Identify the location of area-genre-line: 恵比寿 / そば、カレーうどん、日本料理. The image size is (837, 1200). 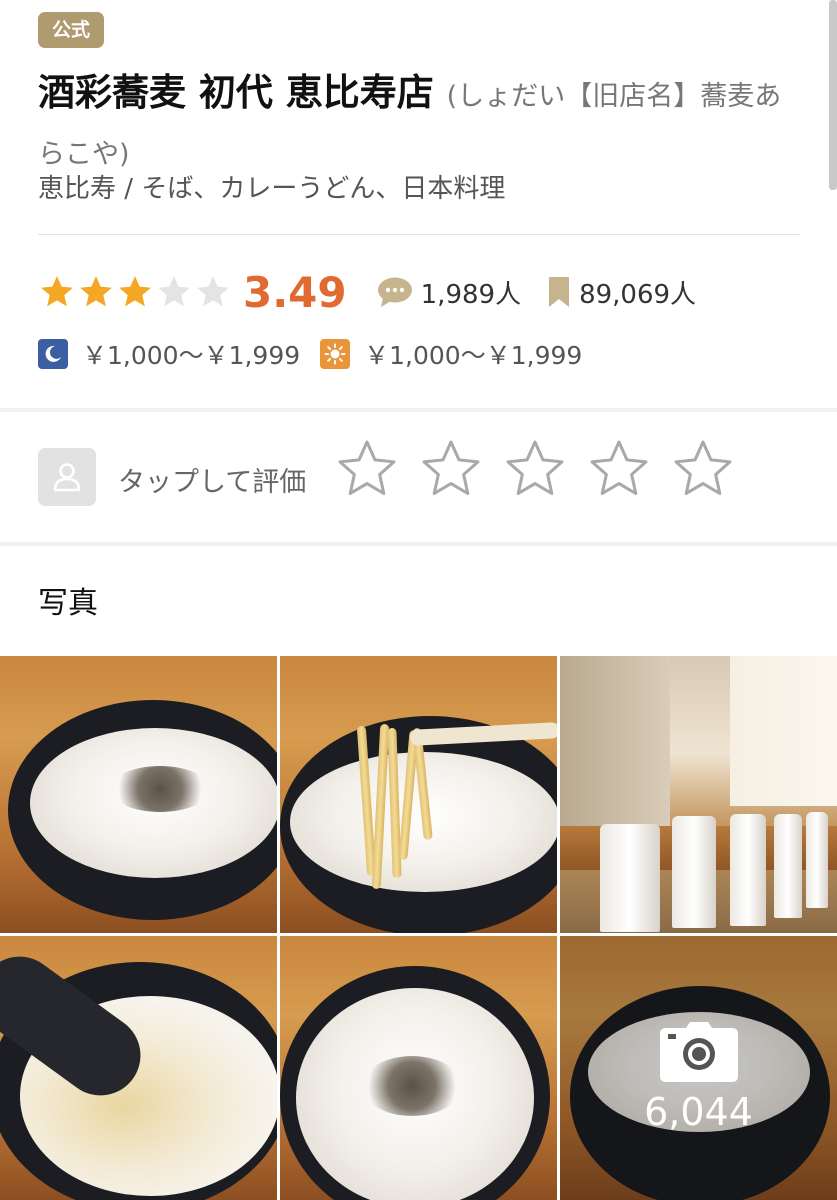
(271, 186).